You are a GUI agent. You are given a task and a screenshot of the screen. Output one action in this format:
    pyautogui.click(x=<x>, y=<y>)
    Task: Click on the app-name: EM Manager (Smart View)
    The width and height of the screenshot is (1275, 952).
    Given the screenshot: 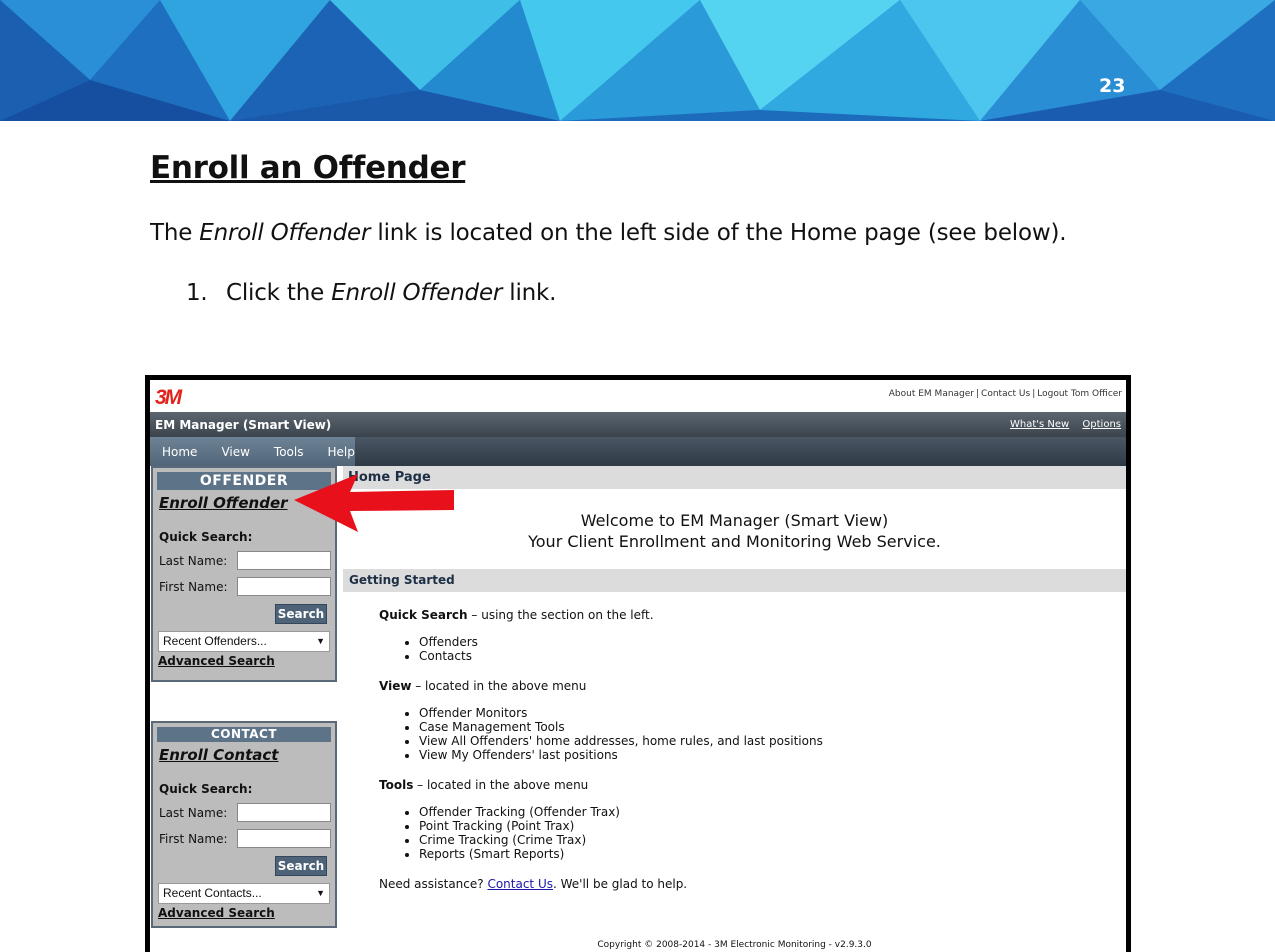 What is the action you would take?
    pyautogui.click(x=243, y=425)
    